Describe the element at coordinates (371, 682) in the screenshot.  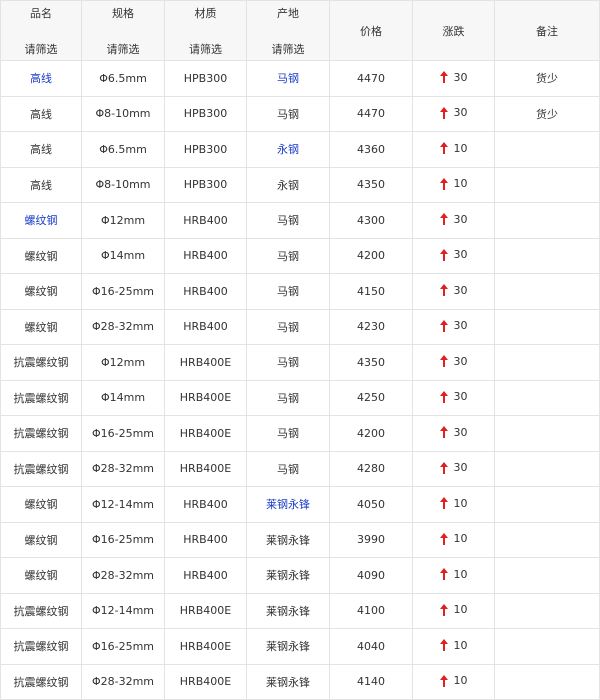
I see `price-value: 4140` at that location.